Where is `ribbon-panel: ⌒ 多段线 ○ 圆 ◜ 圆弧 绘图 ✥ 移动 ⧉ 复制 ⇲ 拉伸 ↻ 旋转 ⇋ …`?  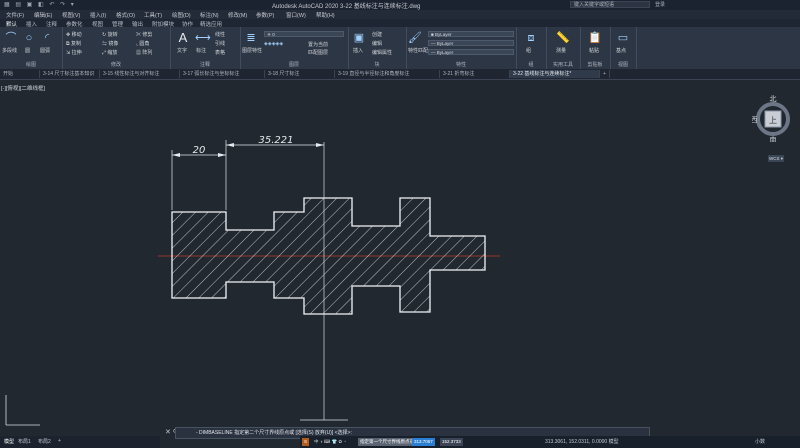
ribbon-panel: ⌒ 多段线 ○ 圆 ◜ 圆弧 绘图 ✥ 移动 ⧉ 复制 ⇲ 拉伸 ↻ 旋转 ⇋ … is located at coordinates (400, 48).